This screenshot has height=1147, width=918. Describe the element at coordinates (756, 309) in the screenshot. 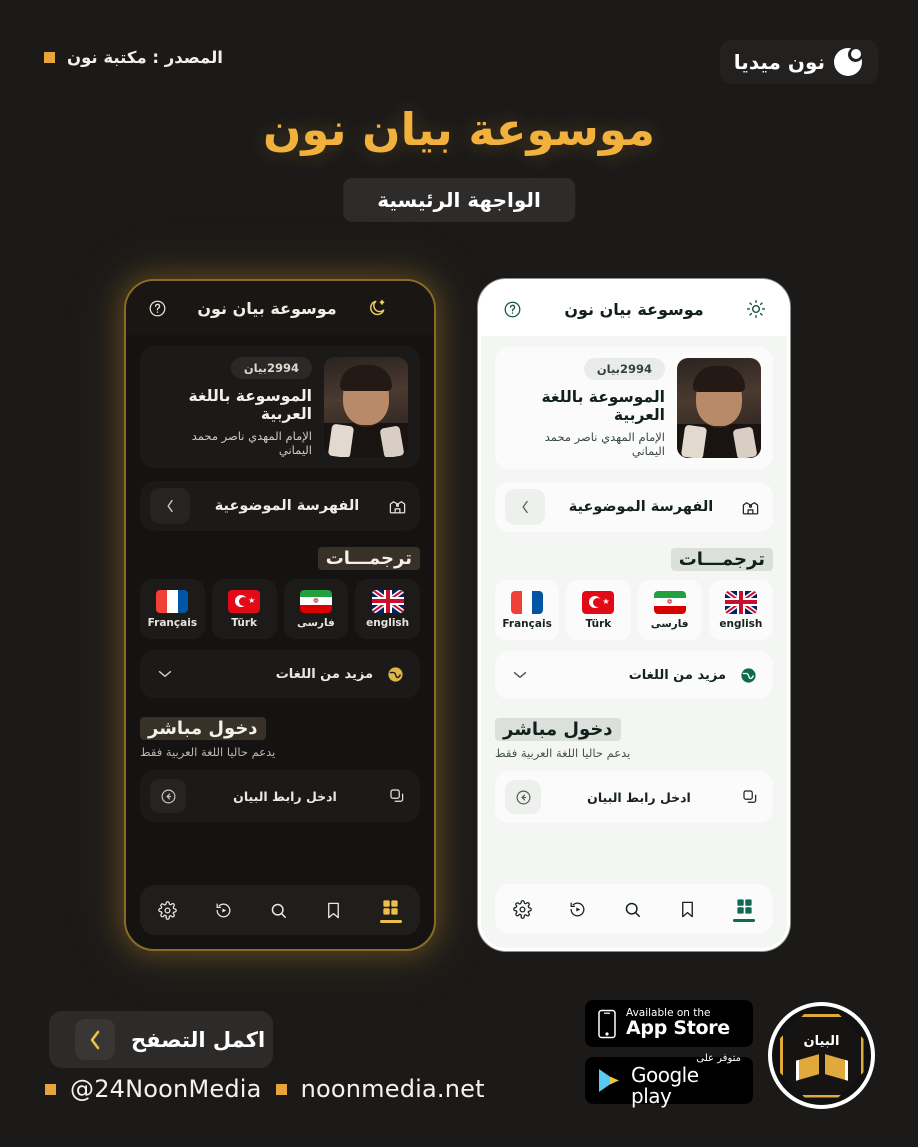

I see `sun-icon` at that location.